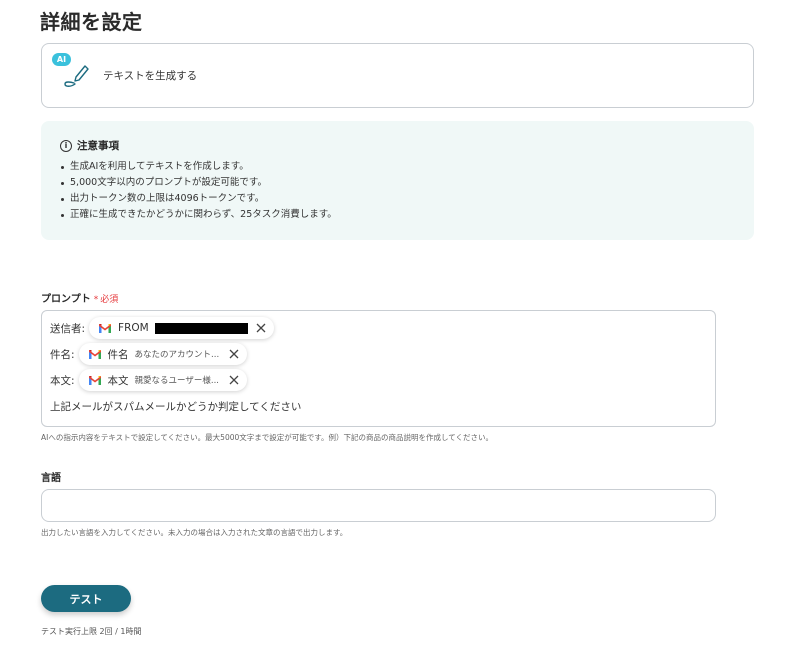 Image resolution: width=792 pixels, height=660 pixels. I want to click on notice-item: 出力トークン数の上限は4096トークンです。, so click(199, 199).